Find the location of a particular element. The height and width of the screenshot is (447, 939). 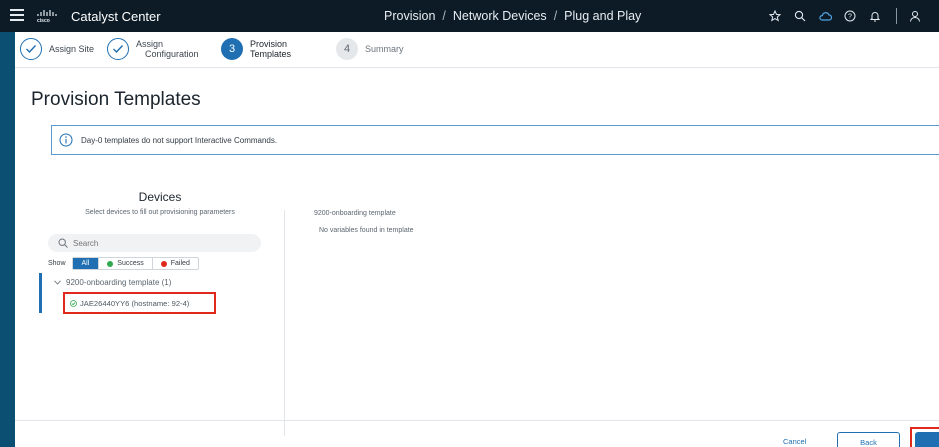

panel-divider is located at coordinates (284, 323).